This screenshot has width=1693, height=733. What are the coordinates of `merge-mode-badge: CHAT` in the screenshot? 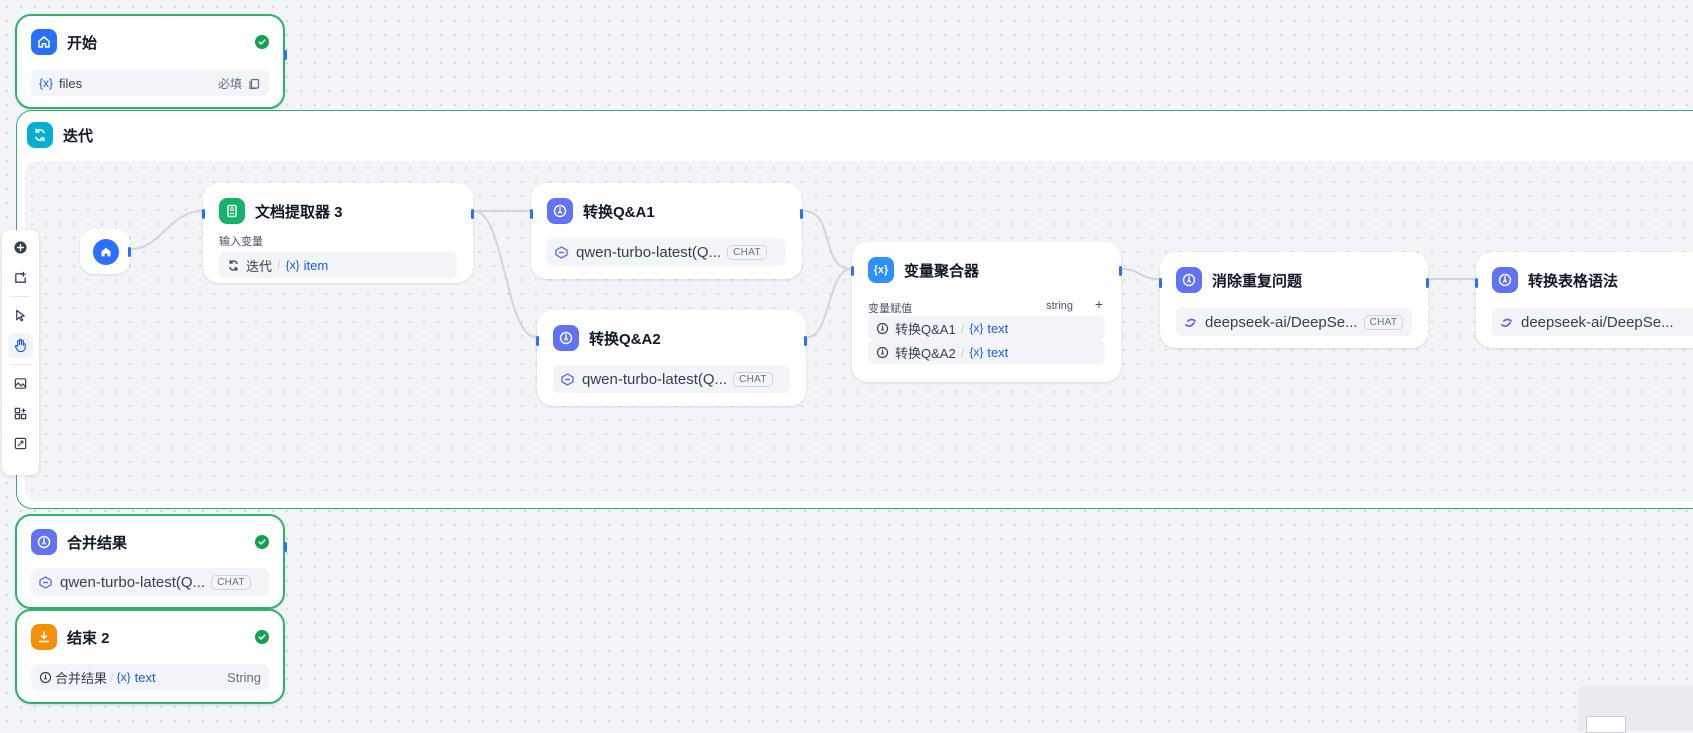 It's located at (231, 582).